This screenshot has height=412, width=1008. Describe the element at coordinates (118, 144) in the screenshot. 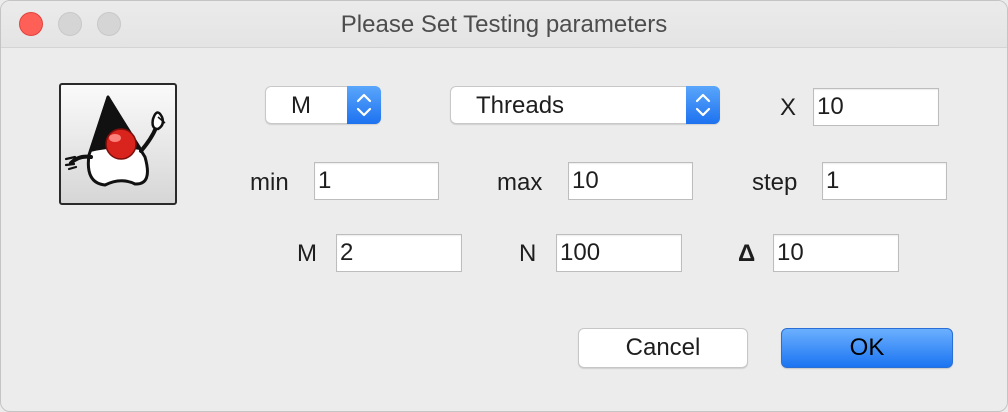

I see `java-duke-icon` at that location.